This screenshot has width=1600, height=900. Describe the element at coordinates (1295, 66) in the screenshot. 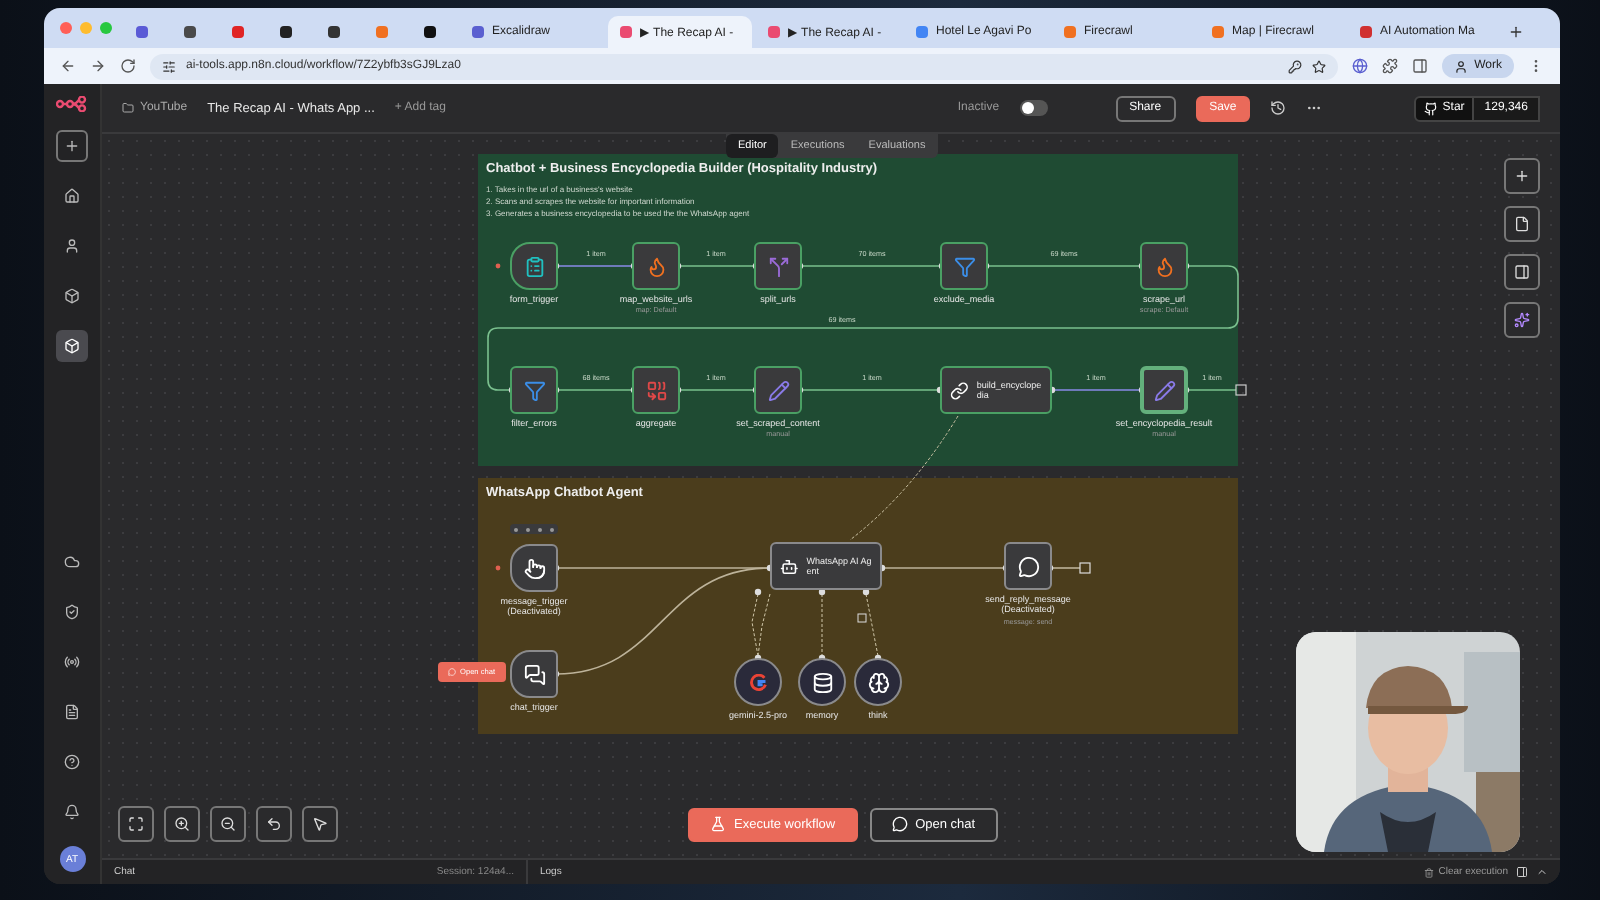

I see `key-icon` at that location.